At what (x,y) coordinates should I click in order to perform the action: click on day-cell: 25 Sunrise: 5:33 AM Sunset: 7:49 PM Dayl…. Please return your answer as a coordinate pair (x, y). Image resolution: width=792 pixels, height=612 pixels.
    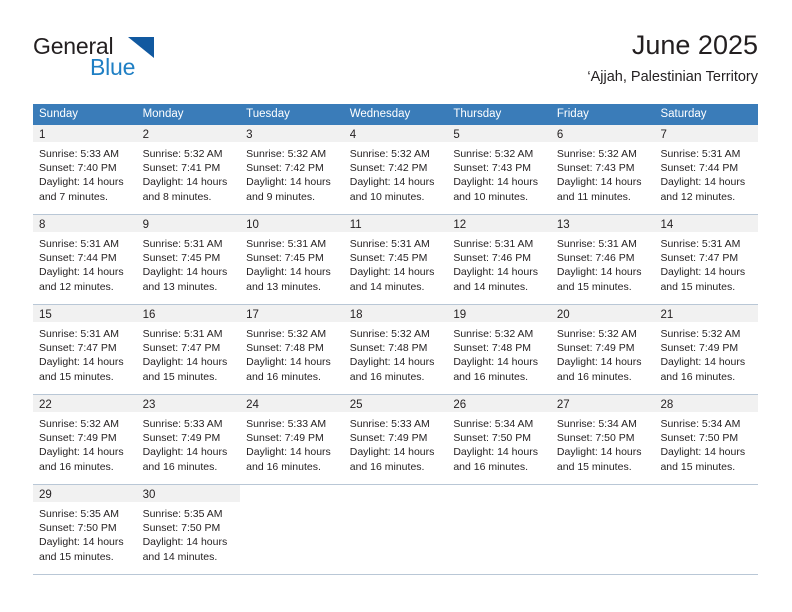
    Looking at the image, I should click on (395, 439).